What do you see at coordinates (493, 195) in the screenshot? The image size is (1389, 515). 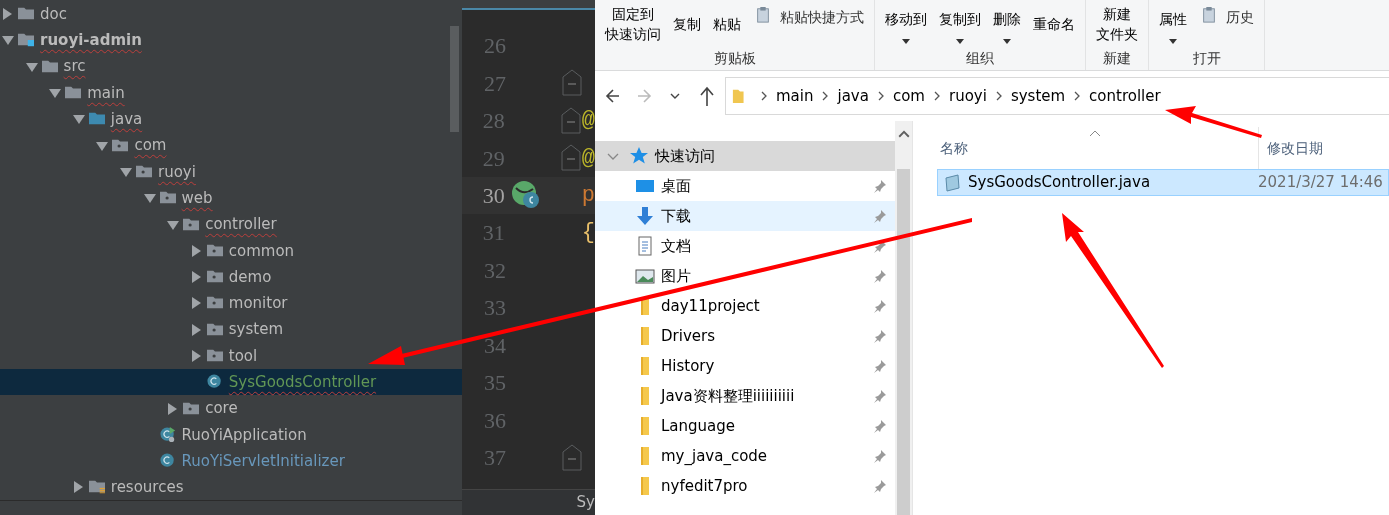 I see `line-number: 30` at bounding box center [493, 195].